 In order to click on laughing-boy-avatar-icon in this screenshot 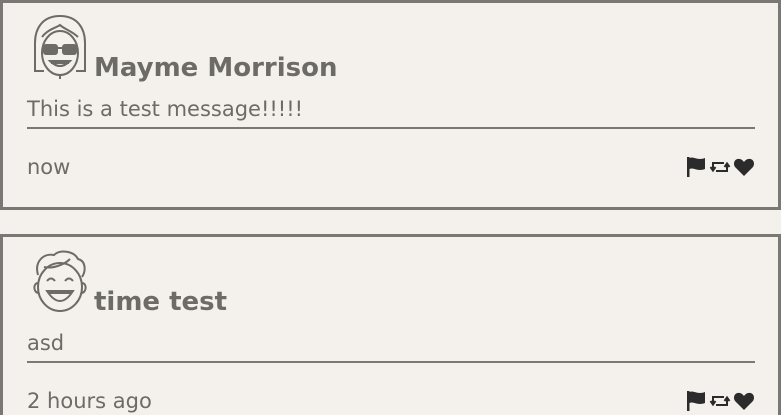, I will do `click(60, 281)`.